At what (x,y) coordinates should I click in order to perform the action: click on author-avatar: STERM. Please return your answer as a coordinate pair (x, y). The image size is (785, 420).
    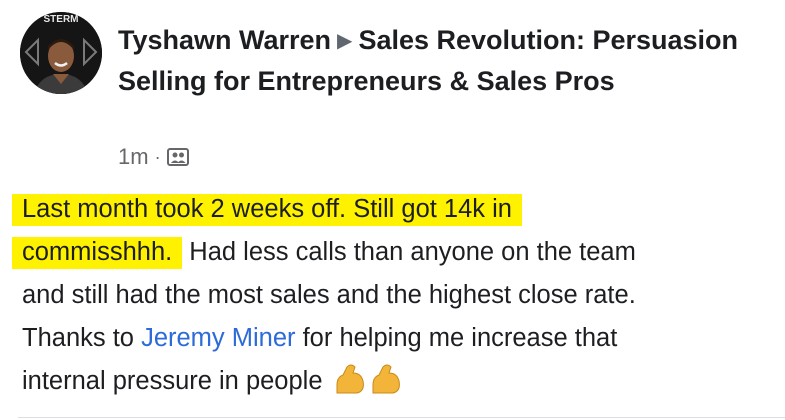
    Looking at the image, I should click on (61, 53).